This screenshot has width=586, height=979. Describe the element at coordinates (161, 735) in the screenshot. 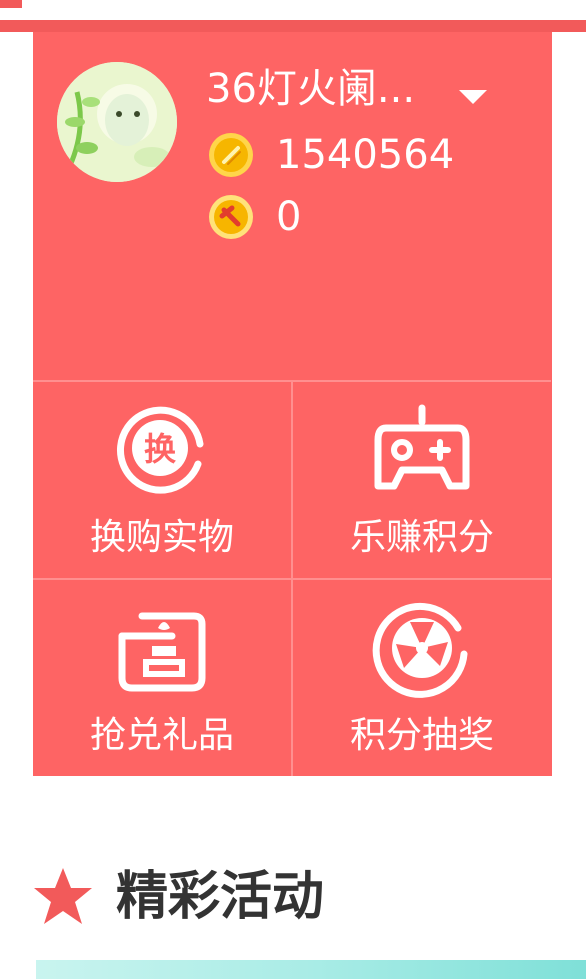

I see `menu-label: 抢兑礼品` at that location.